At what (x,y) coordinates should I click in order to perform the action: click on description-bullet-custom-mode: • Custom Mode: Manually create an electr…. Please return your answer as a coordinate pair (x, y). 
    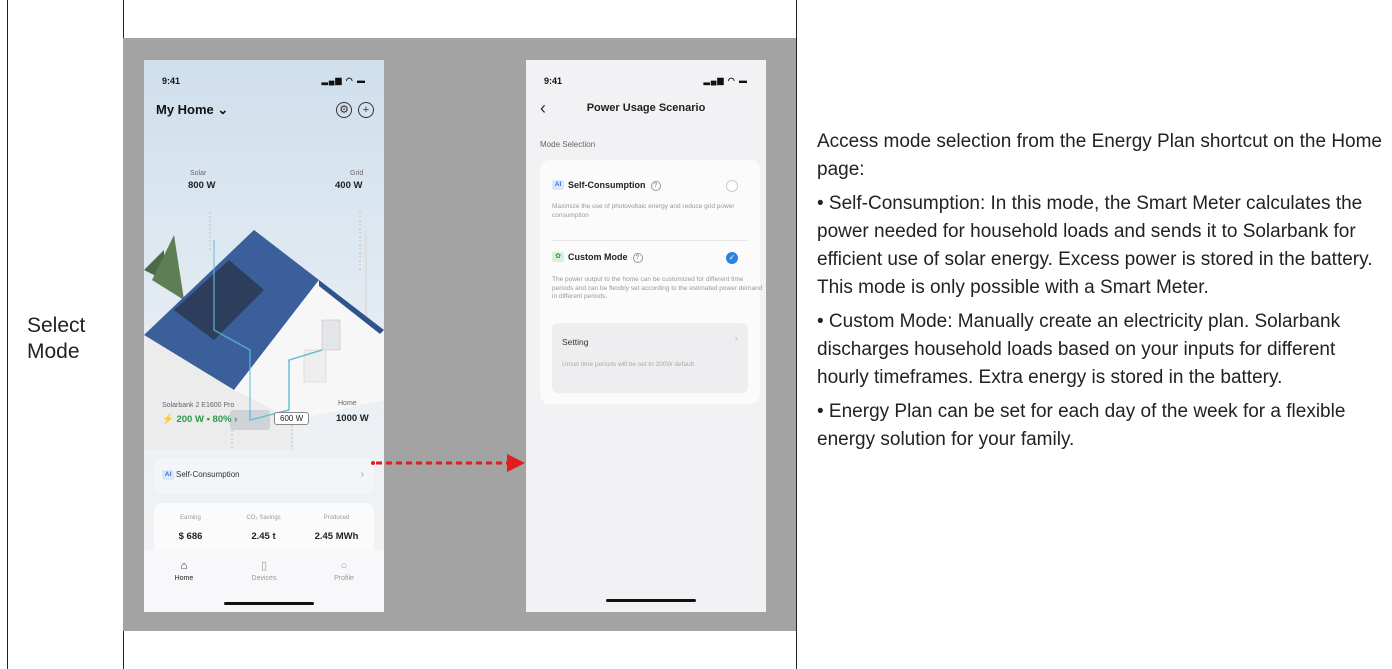
    Looking at the image, I should click on (1079, 349).